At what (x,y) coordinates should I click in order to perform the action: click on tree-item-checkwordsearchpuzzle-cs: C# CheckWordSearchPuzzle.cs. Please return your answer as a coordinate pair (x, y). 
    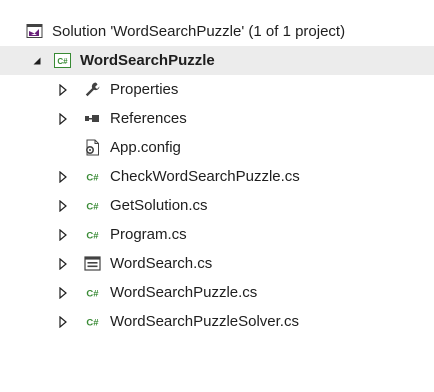
    Looking at the image, I should click on (217, 176).